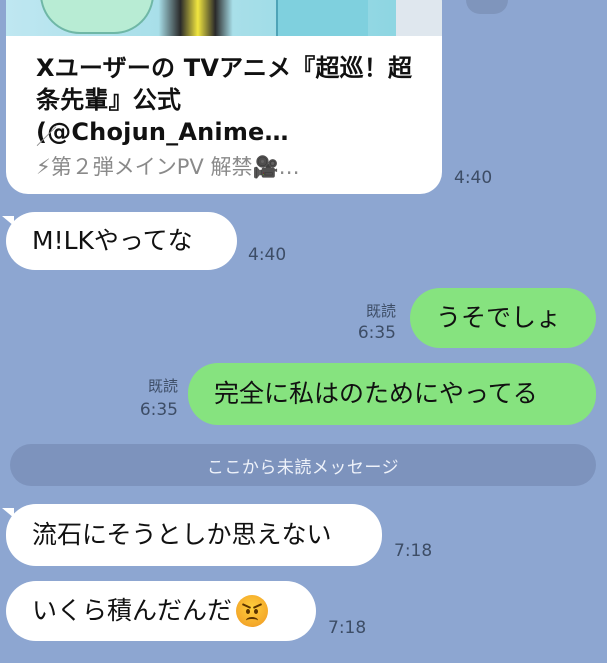 The image size is (607, 663). I want to click on unread-divider: ここから未読メッセージ, so click(303, 465).